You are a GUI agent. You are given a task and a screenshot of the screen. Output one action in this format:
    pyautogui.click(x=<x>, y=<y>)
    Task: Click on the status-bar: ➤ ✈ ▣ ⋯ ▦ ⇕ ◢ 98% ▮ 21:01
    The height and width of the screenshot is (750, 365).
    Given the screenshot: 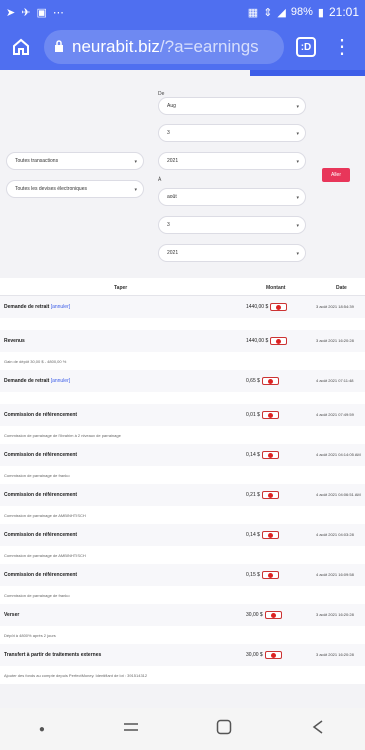 What is the action you would take?
    pyautogui.click(x=182, y=12)
    